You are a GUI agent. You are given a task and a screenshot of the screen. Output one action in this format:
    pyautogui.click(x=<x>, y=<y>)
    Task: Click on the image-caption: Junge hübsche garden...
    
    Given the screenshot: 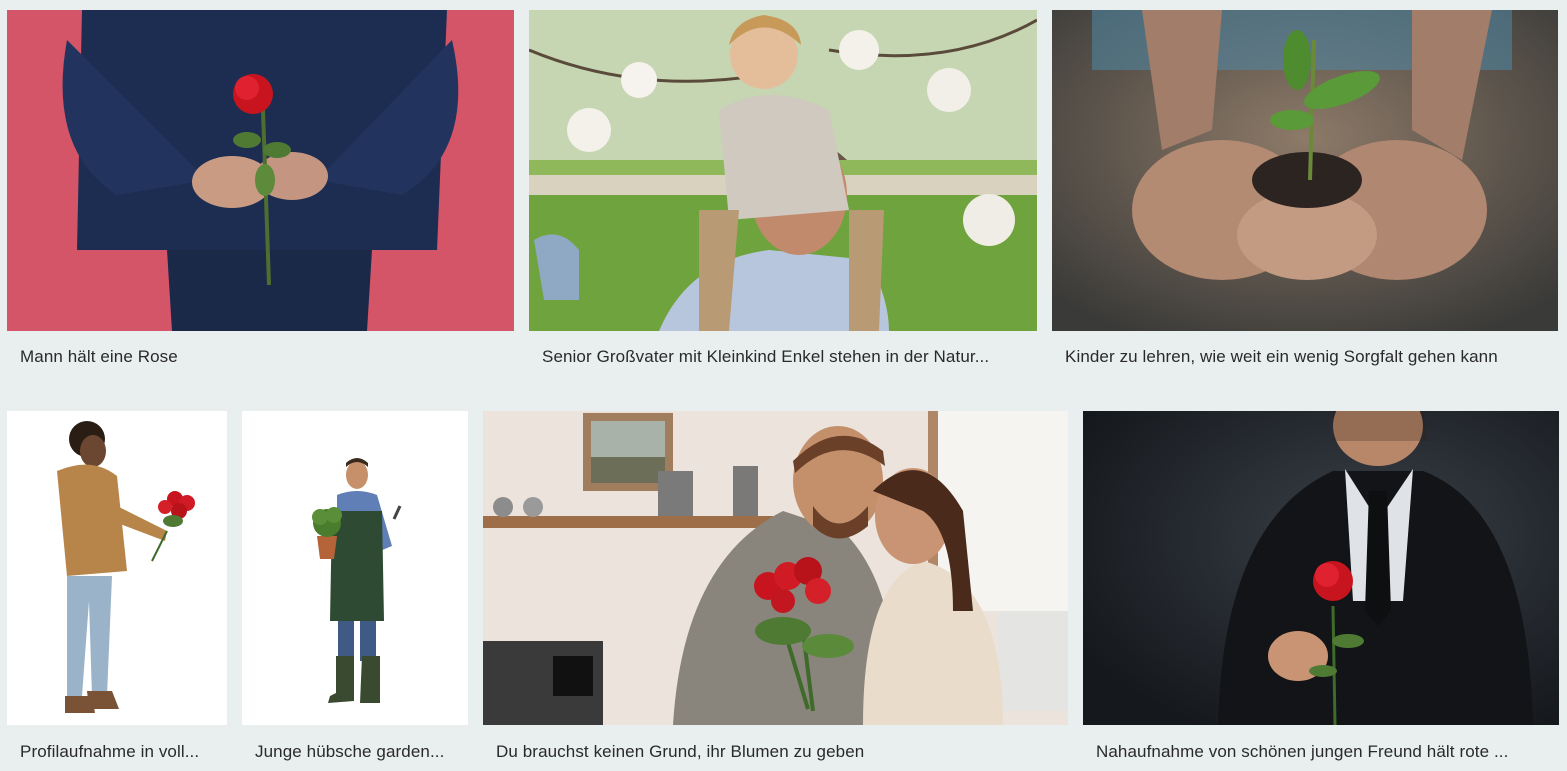 What is the action you would take?
    pyautogui.click(x=360, y=752)
    